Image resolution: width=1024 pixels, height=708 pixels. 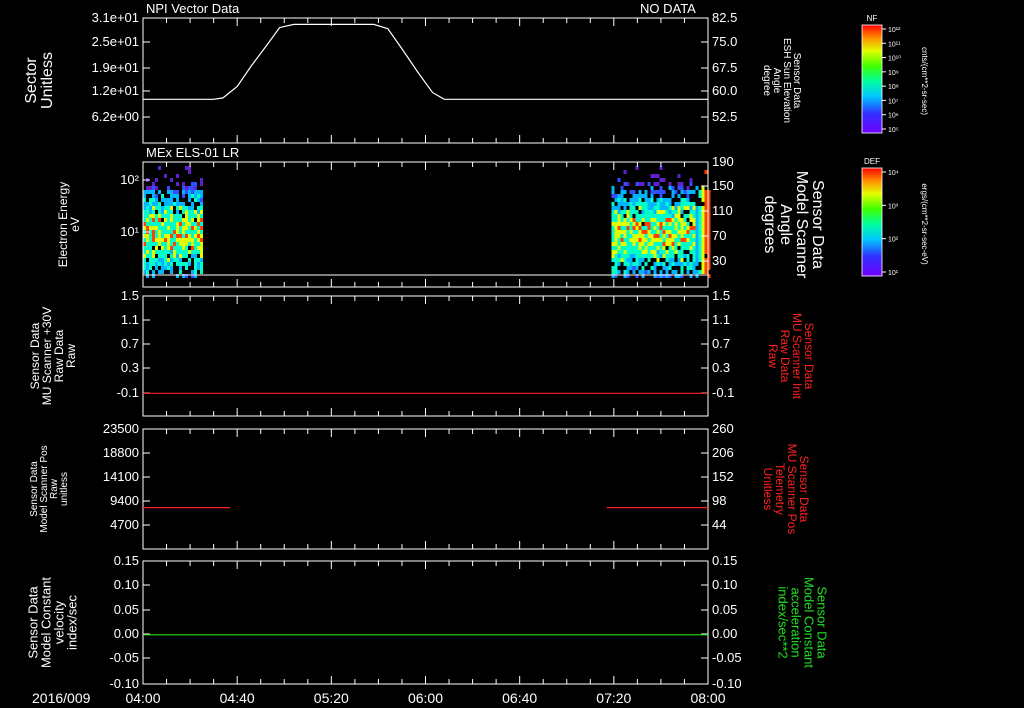 What do you see at coordinates (924, 81) in the screenshot?
I see `colorbar-unit-label: cnts/(cm**2-sr-sec)` at bounding box center [924, 81].